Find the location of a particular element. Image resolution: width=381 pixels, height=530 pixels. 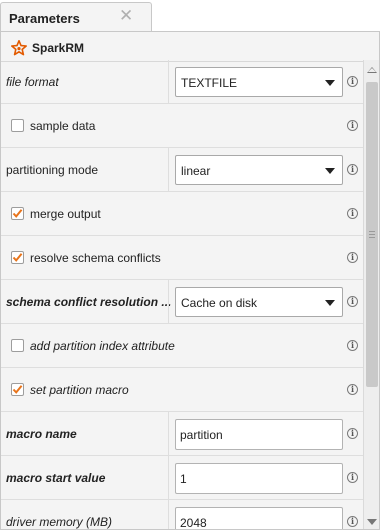

param-file-format: file format TEXTFILE i is located at coordinates (182, 82).